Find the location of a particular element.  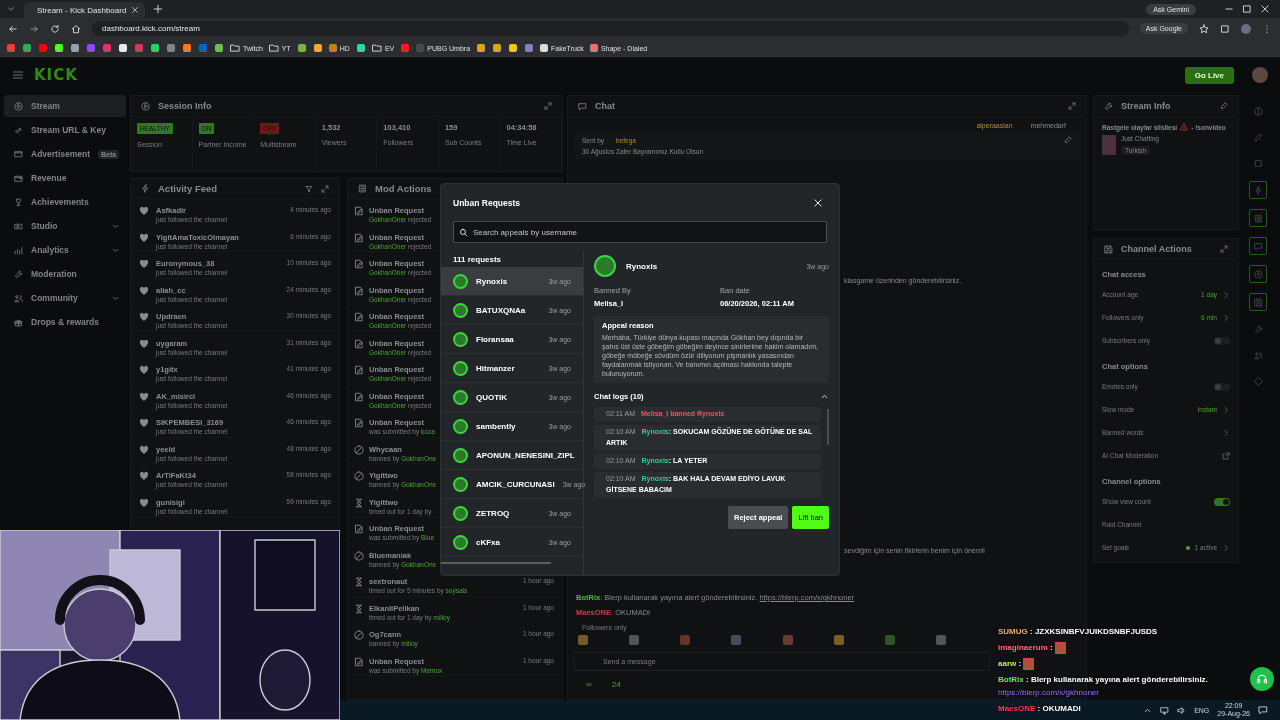

notification-icon is located at coordinates (1263, 710).